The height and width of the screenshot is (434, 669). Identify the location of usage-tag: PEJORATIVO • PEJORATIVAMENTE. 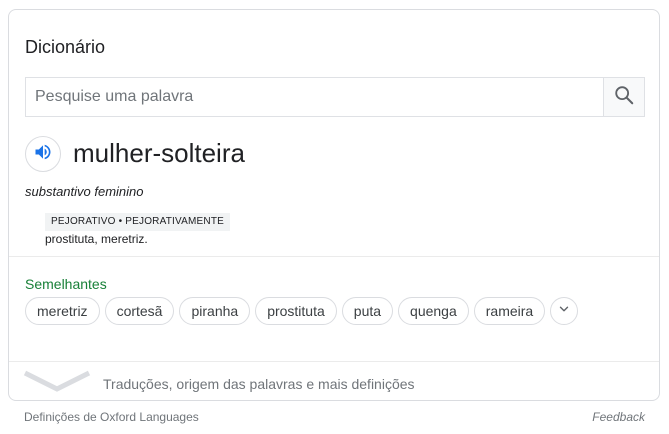
(138, 222).